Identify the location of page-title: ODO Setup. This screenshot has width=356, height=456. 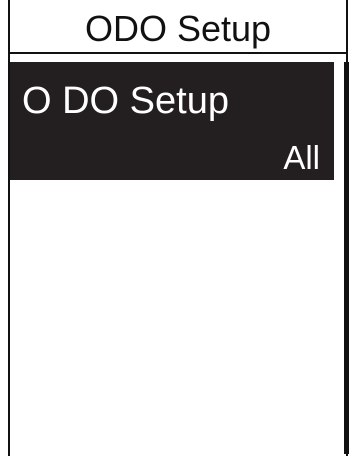
(178, 28).